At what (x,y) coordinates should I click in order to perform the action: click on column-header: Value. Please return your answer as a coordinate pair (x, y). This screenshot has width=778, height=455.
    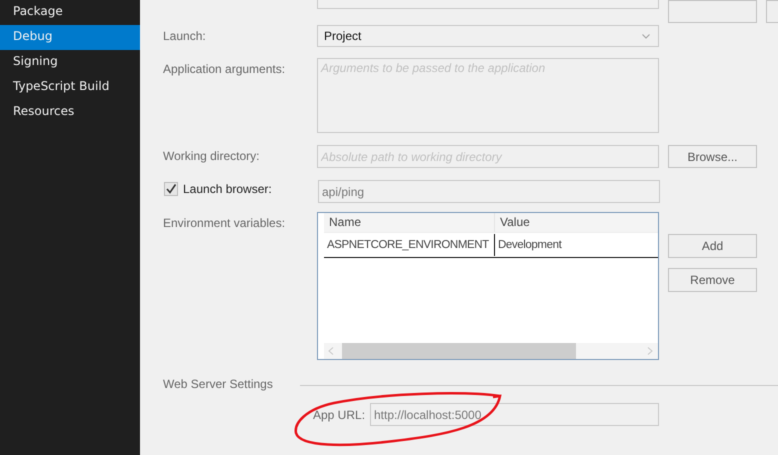
    Looking at the image, I should click on (576, 222).